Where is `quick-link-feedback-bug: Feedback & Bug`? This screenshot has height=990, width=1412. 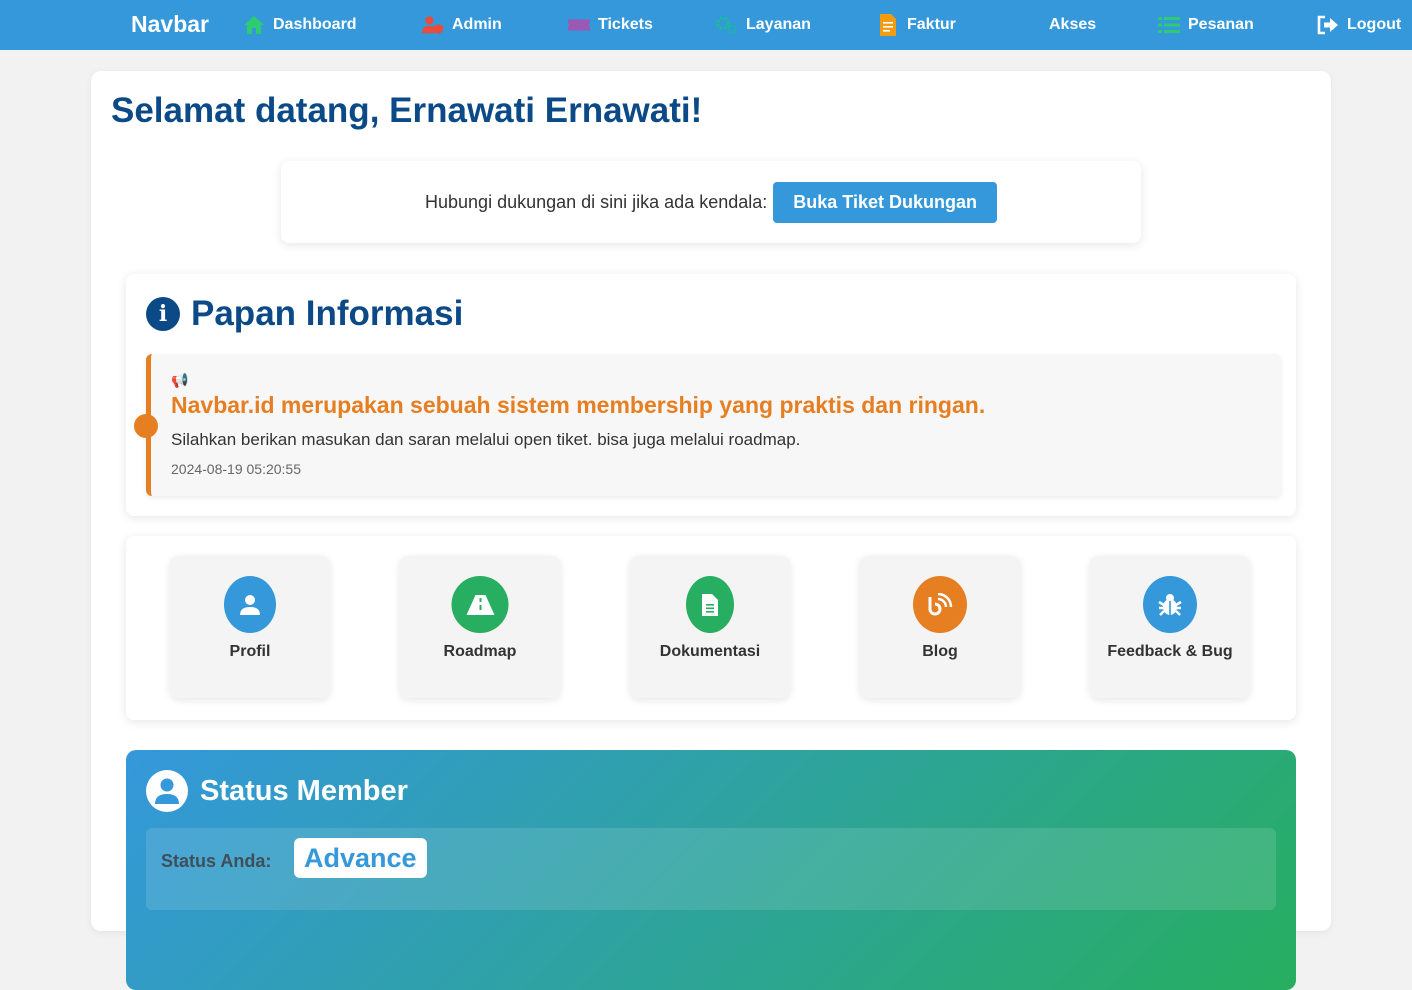
quick-link-feedback-bug: Feedback & Bug is located at coordinates (1170, 627).